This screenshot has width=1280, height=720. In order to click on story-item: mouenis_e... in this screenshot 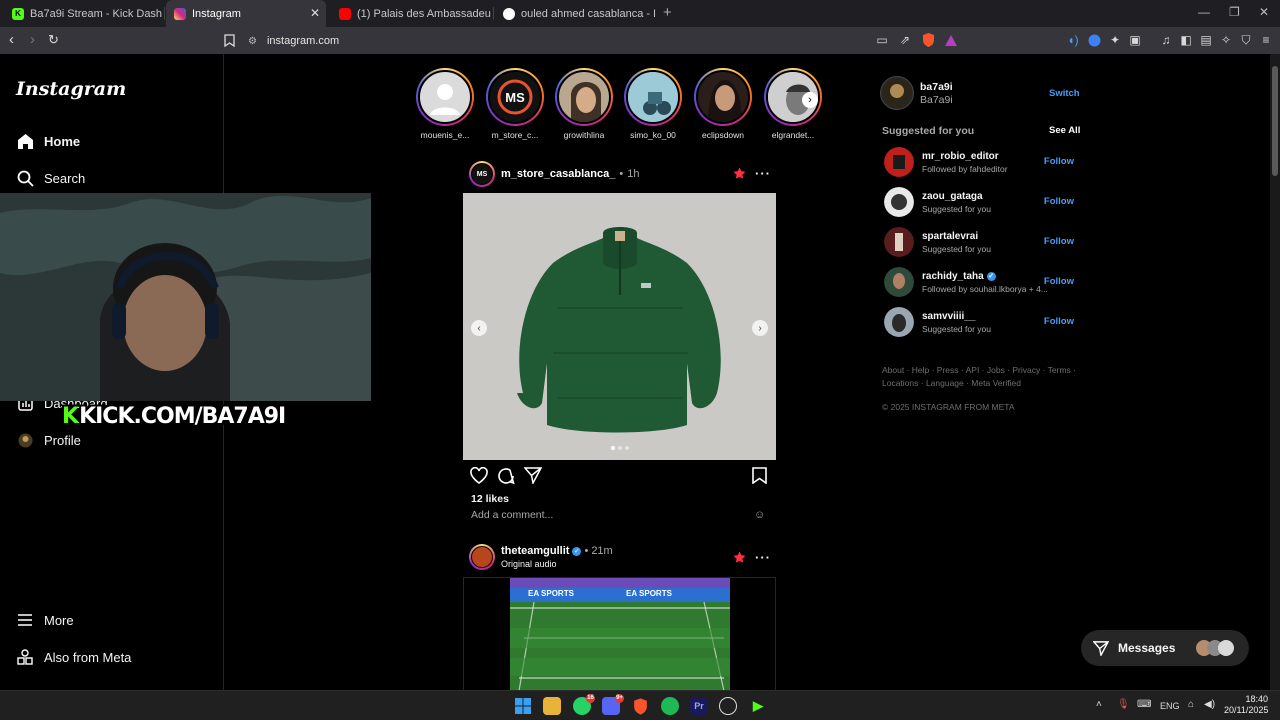, I will do `click(445, 104)`.